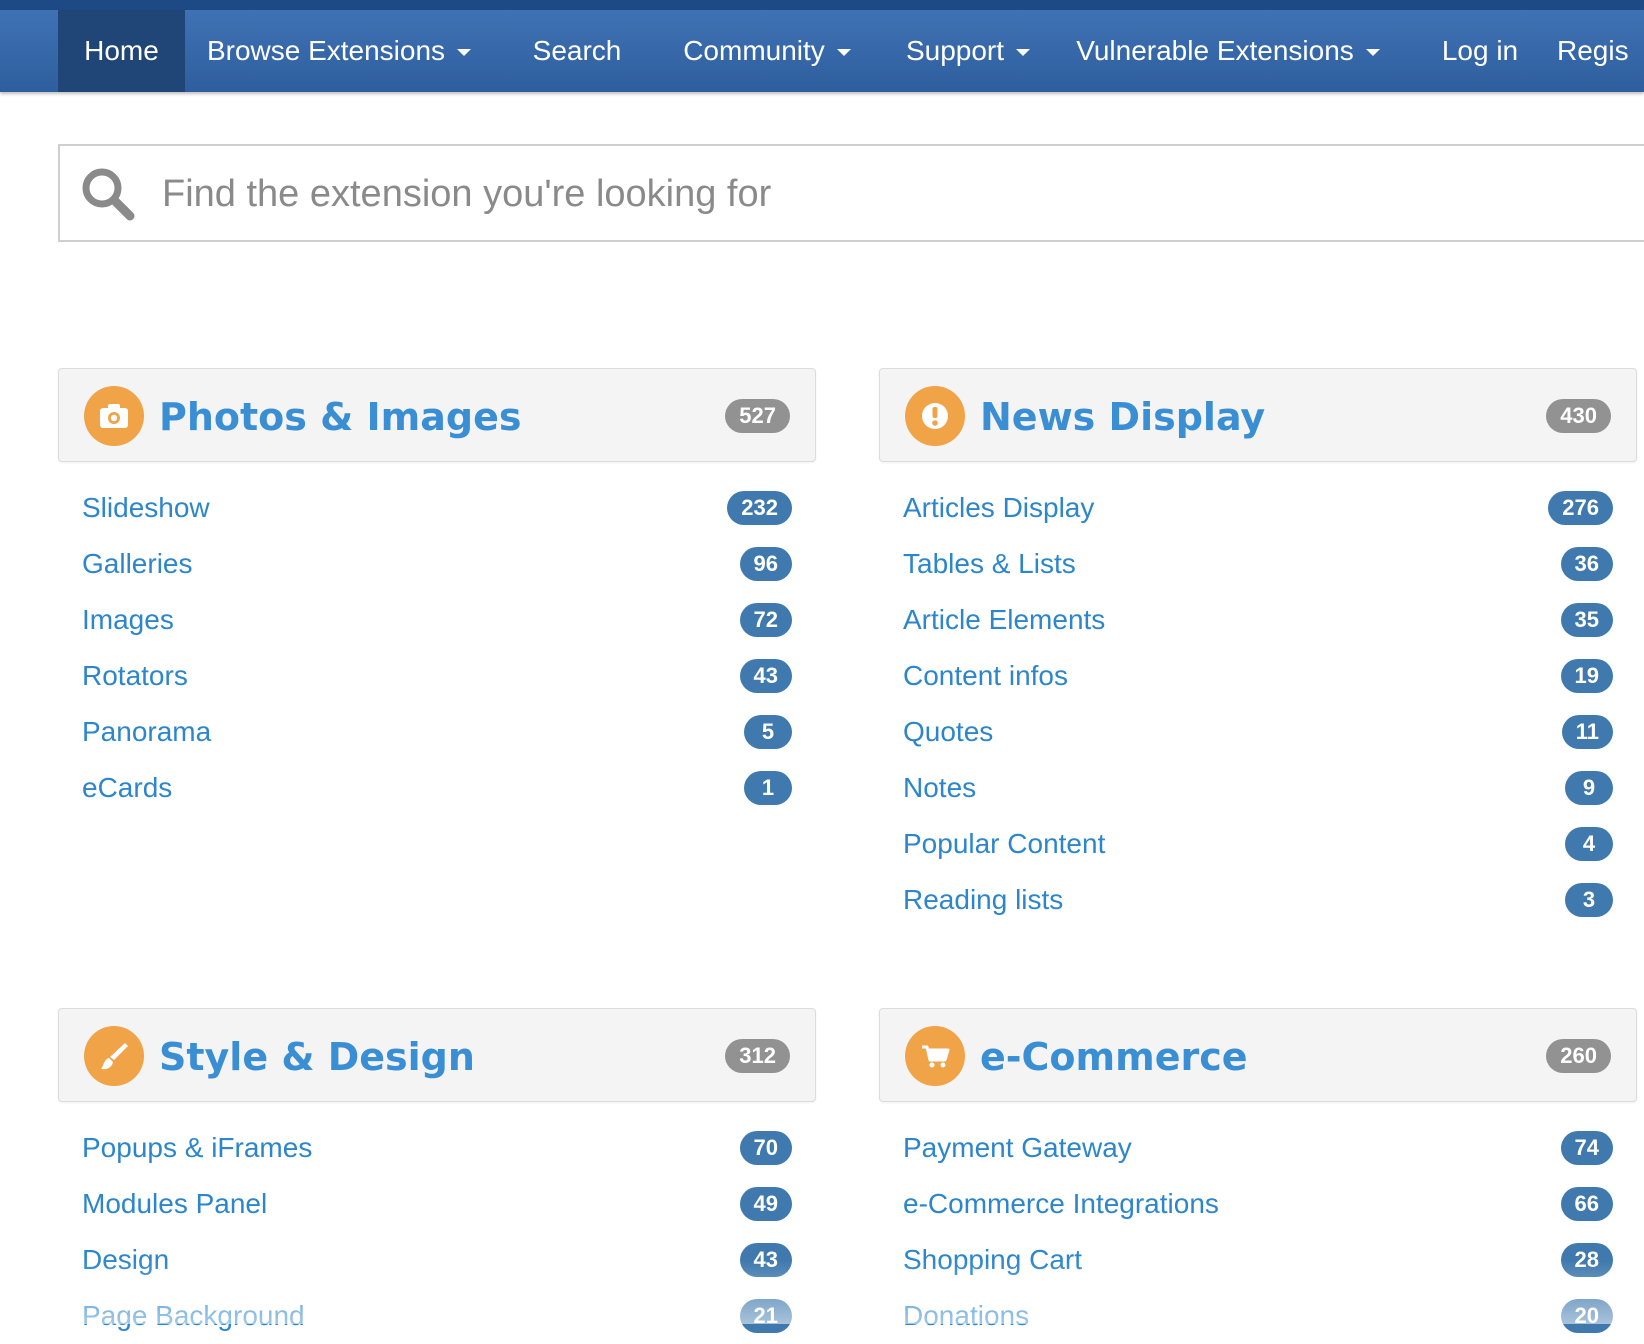 This screenshot has height=1344, width=1644. Describe the element at coordinates (437, 1260) in the screenshot. I see `list-item: Design 43` at that location.